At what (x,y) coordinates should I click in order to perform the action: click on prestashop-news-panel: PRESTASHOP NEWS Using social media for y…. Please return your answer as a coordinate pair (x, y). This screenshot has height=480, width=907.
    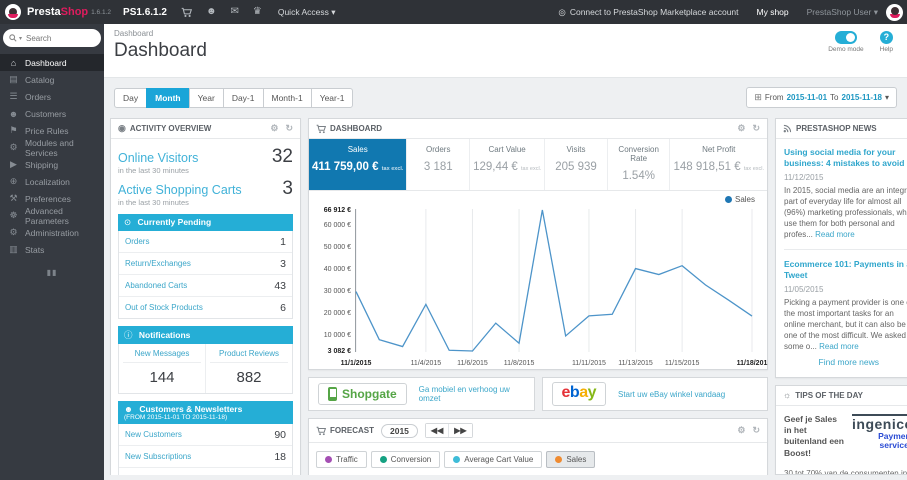
    Looking at the image, I should click on (841, 248).